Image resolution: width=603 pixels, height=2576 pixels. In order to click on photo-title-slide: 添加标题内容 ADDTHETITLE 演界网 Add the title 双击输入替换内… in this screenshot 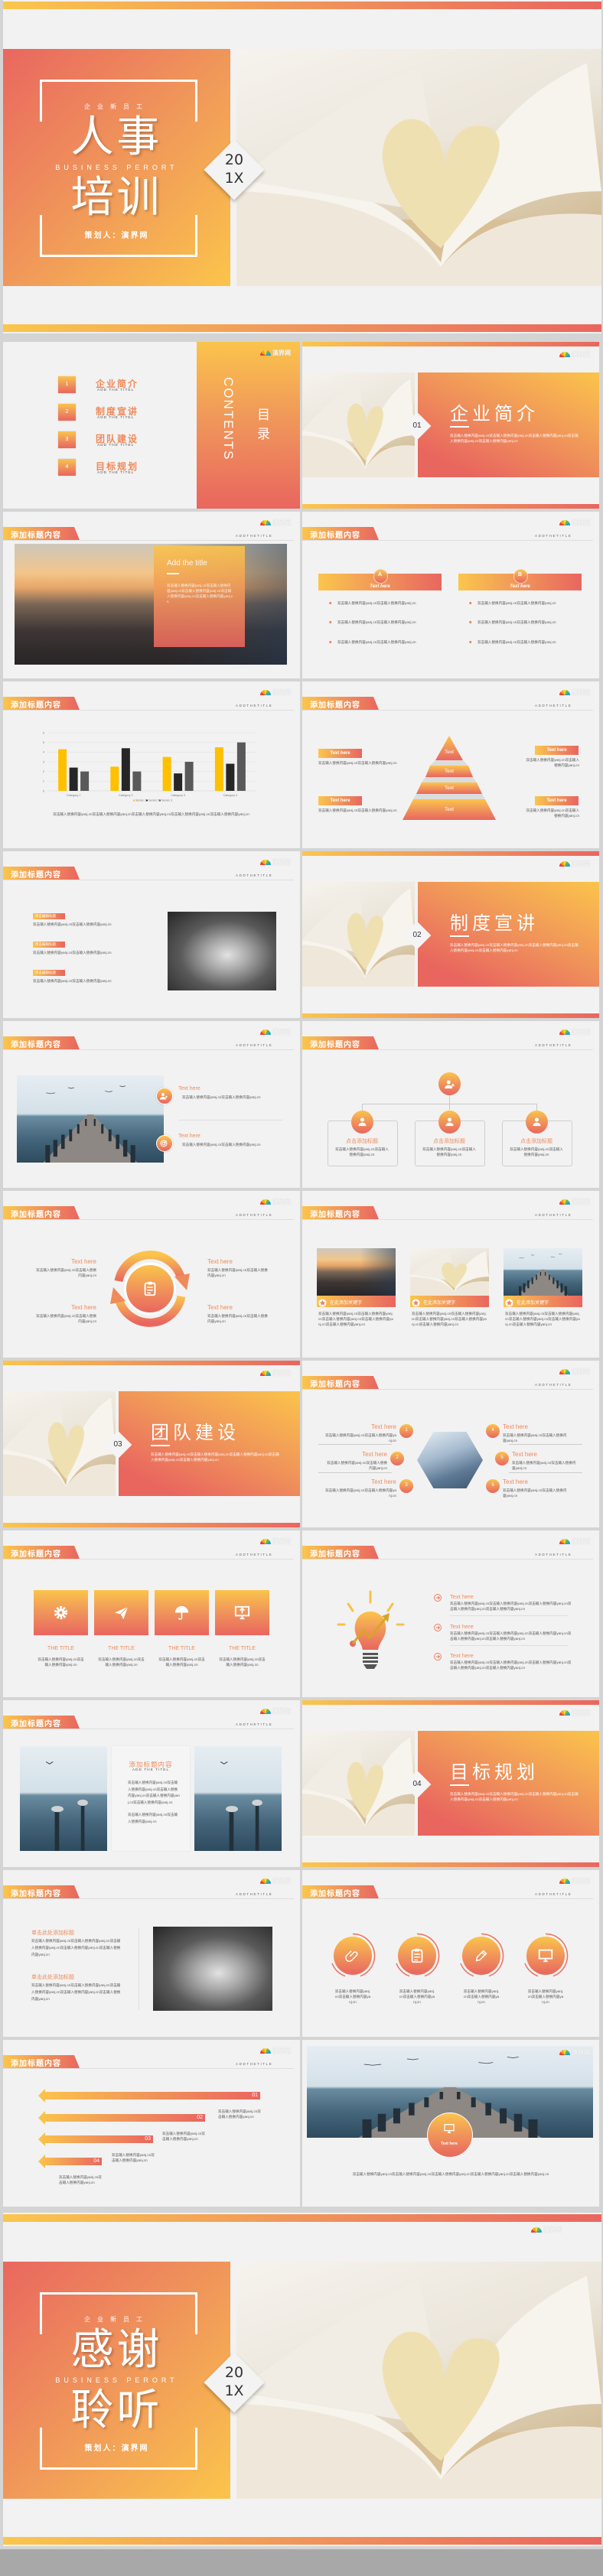, I will do `click(152, 595)`.